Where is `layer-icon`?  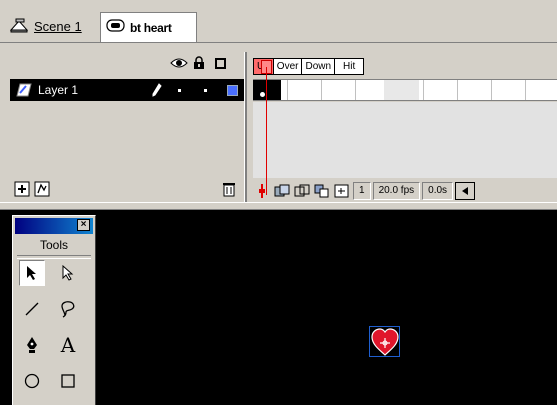
layer-icon is located at coordinates (24, 91).